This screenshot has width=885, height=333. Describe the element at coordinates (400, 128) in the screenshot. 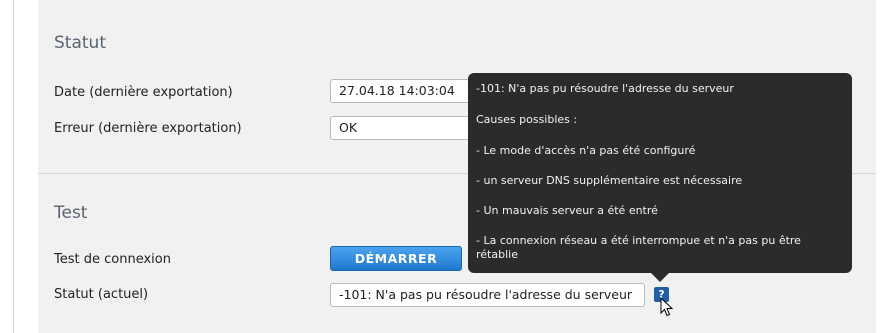

I see `last-export-error-field: OK` at that location.